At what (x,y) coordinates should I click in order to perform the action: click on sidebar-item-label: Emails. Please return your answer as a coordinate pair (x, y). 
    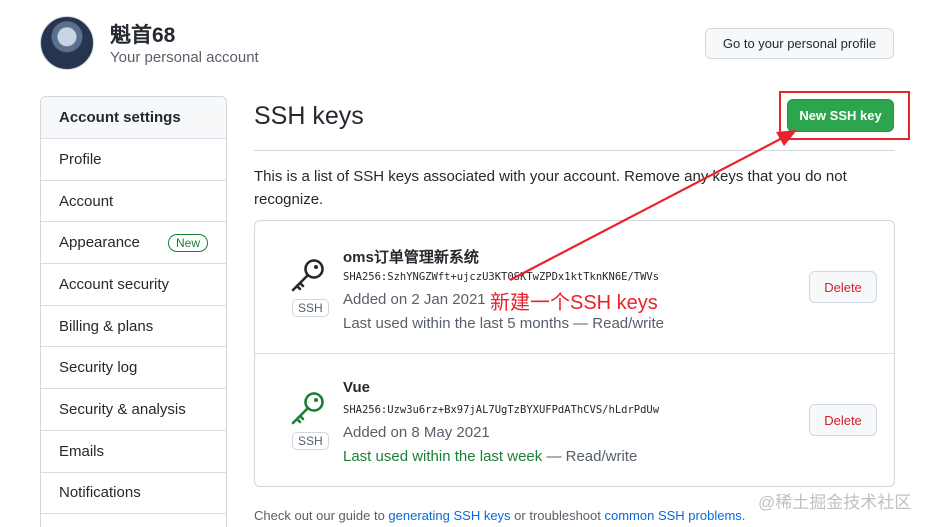
    Looking at the image, I should click on (82, 451).